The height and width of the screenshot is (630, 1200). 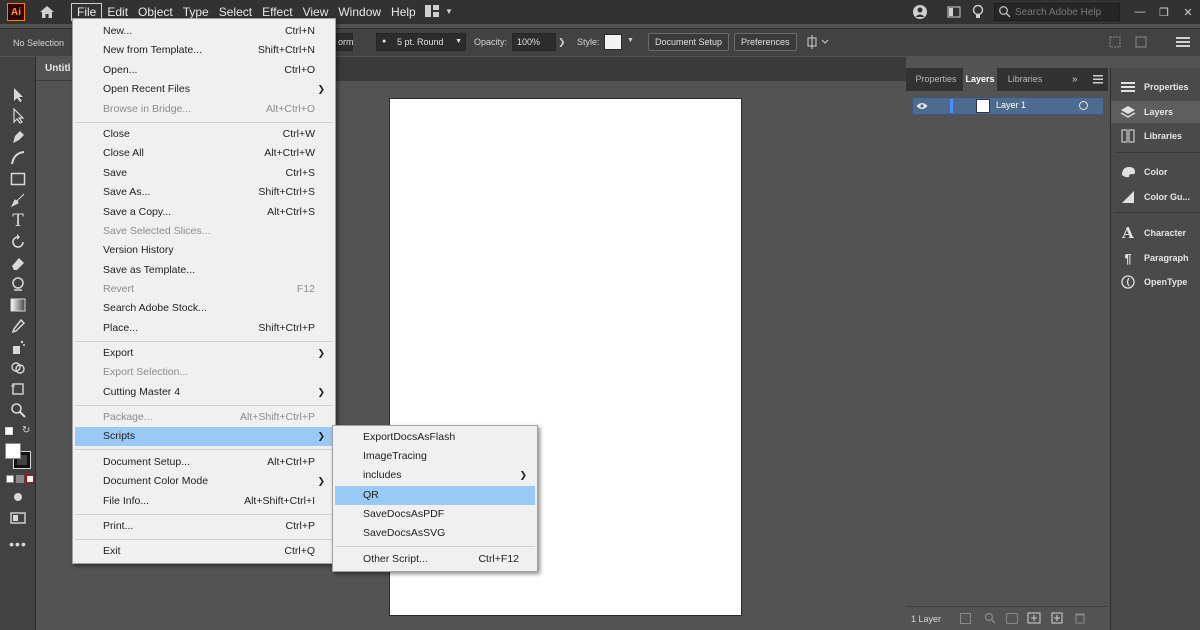 I want to click on dock-properties: Properties, so click(x=1155, y=87).